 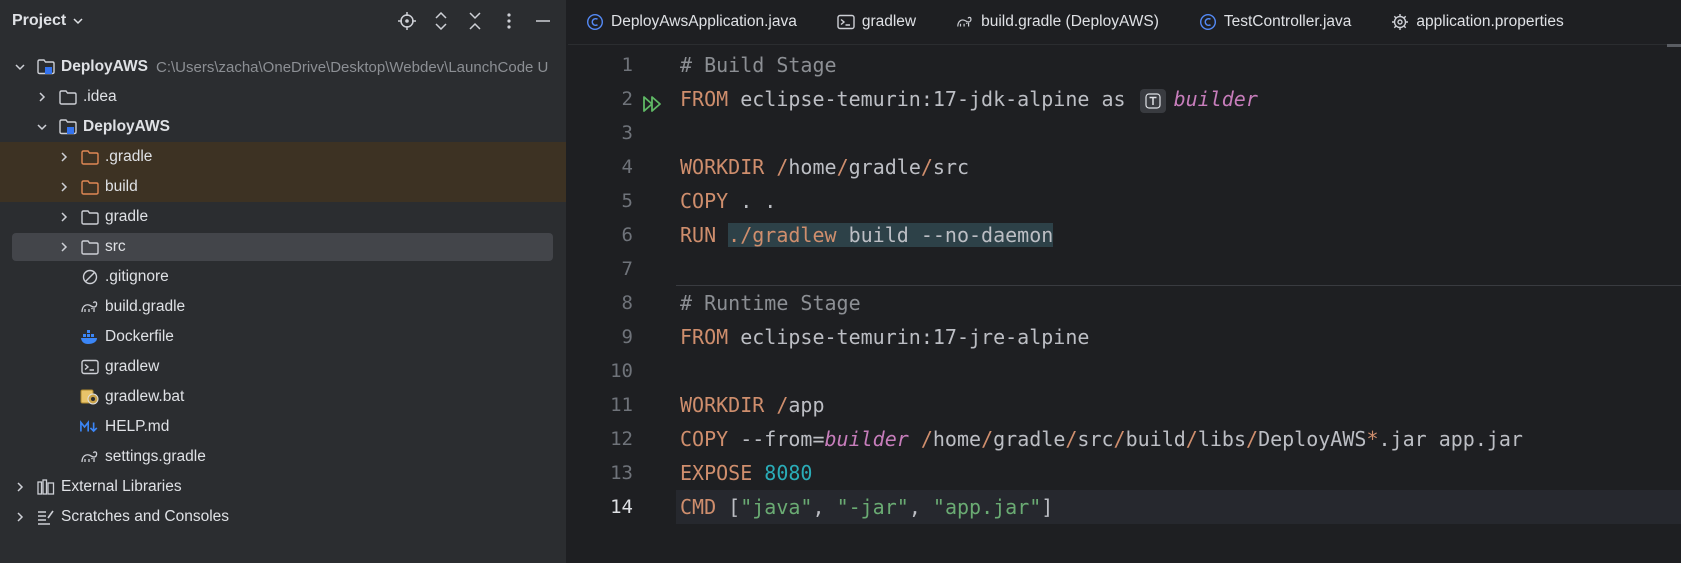 I want to click on line-number: 3, so click(x=622, y=133).